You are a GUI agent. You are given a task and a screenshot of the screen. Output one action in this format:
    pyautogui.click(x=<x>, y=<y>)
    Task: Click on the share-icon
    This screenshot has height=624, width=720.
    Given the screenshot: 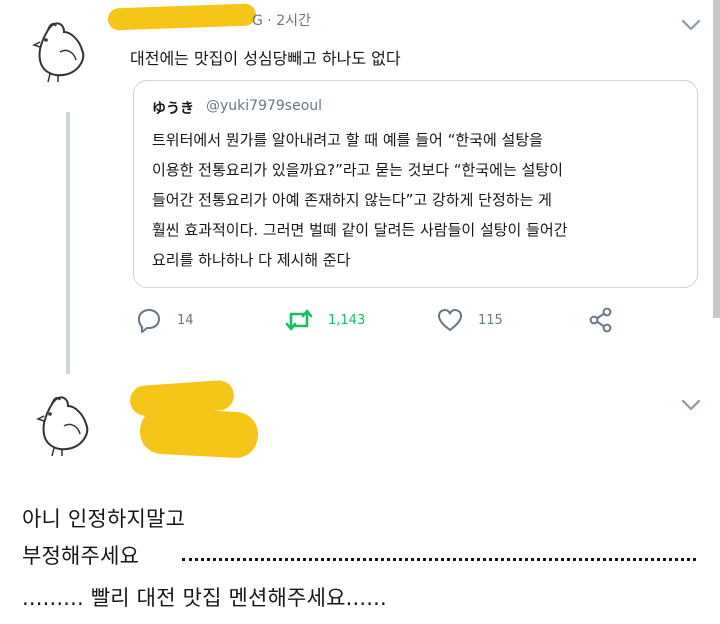 What is the action you would take?
    pyautogui.click(x=600, y=320)
    